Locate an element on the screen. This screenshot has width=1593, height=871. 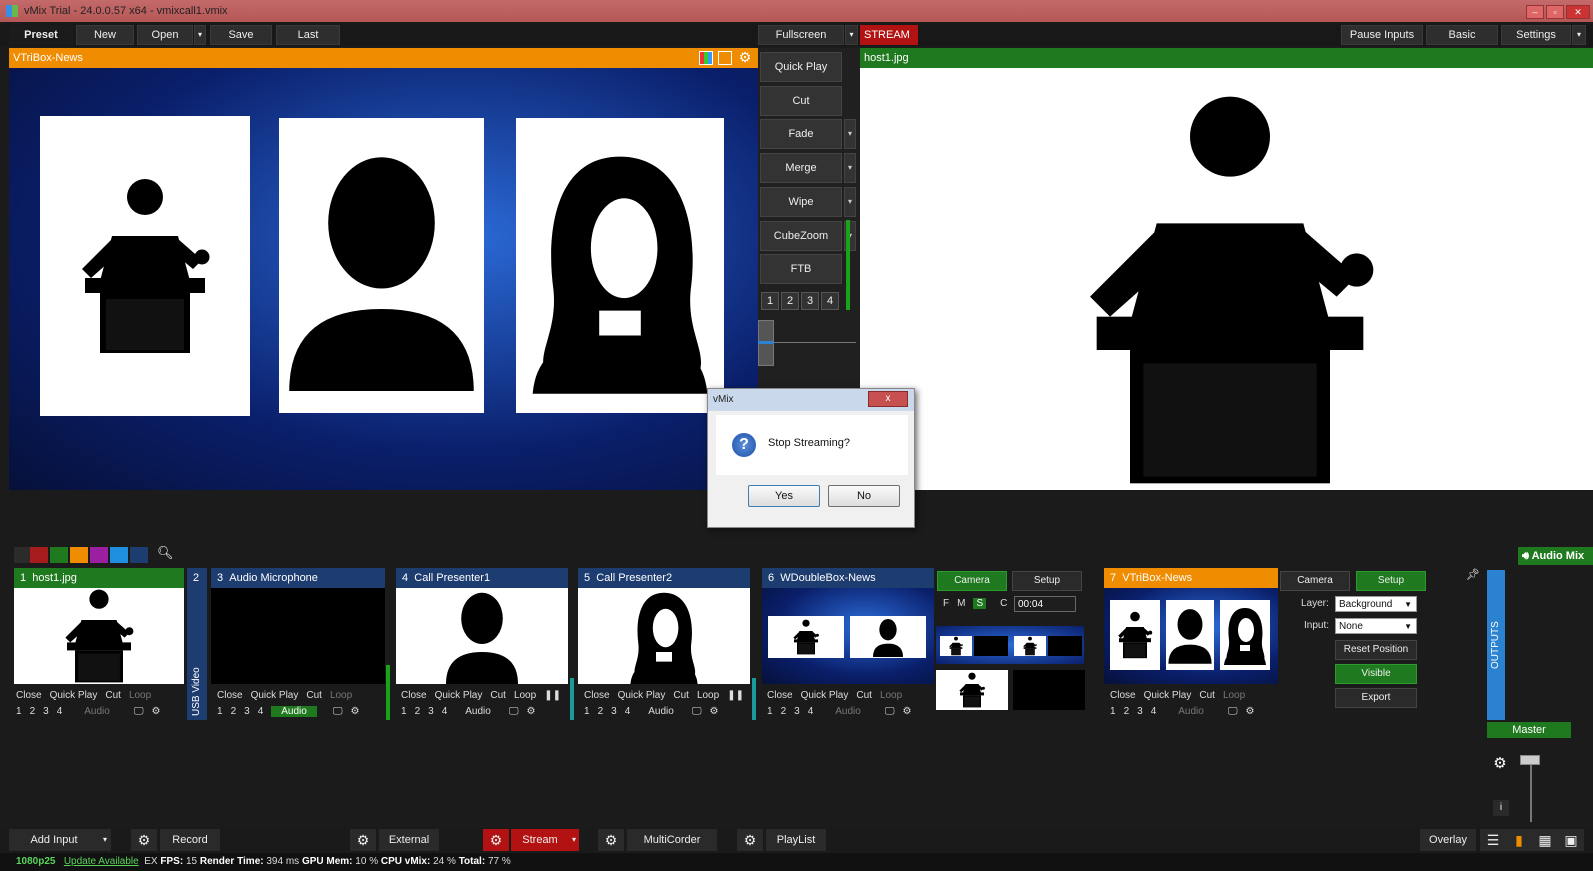
open-dropdown-icon: ▾ is located at coordinates (200, 35).